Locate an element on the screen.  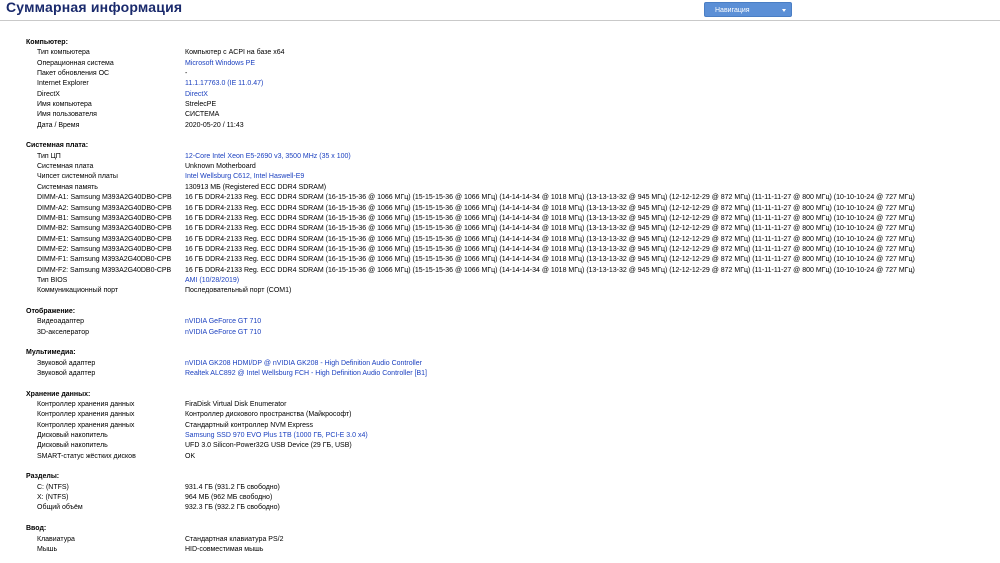
summary-row: DirectX DirectX is located at coordinates (511, 95).